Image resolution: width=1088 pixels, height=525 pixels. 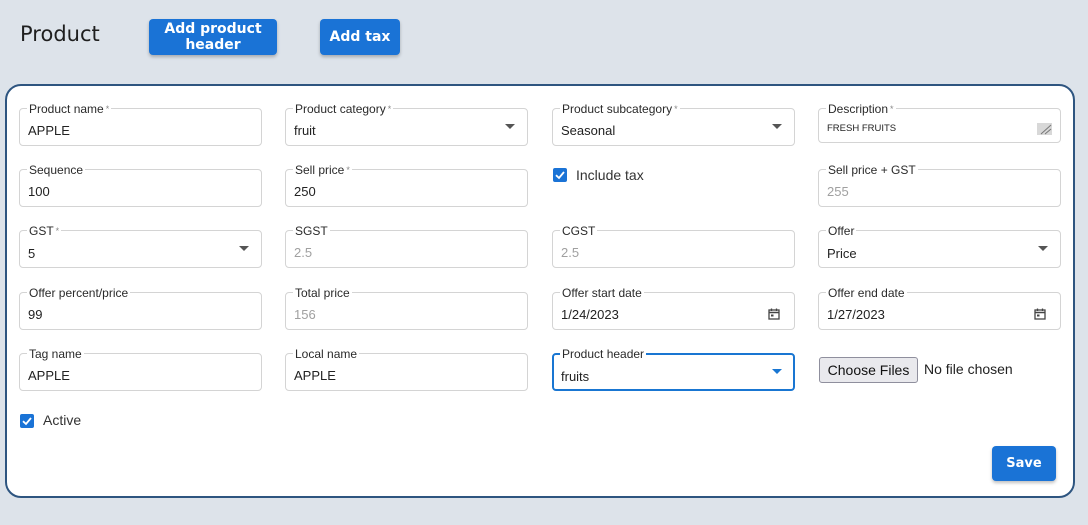 What do you see at coordinates (305, 130) in the screenshot?
I see `product-category-value: fruit` at bounding box center [305, 130].